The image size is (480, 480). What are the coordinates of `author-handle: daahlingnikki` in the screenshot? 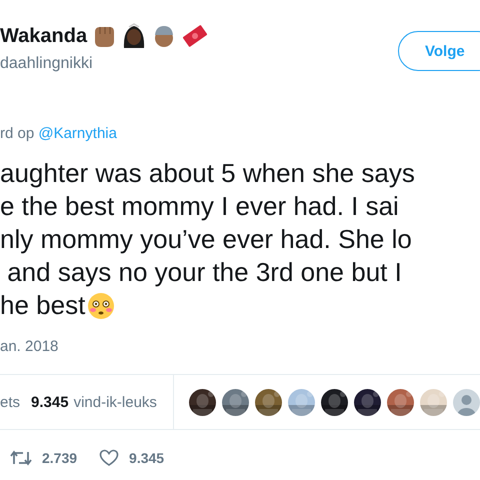 It's located at (47, 64).